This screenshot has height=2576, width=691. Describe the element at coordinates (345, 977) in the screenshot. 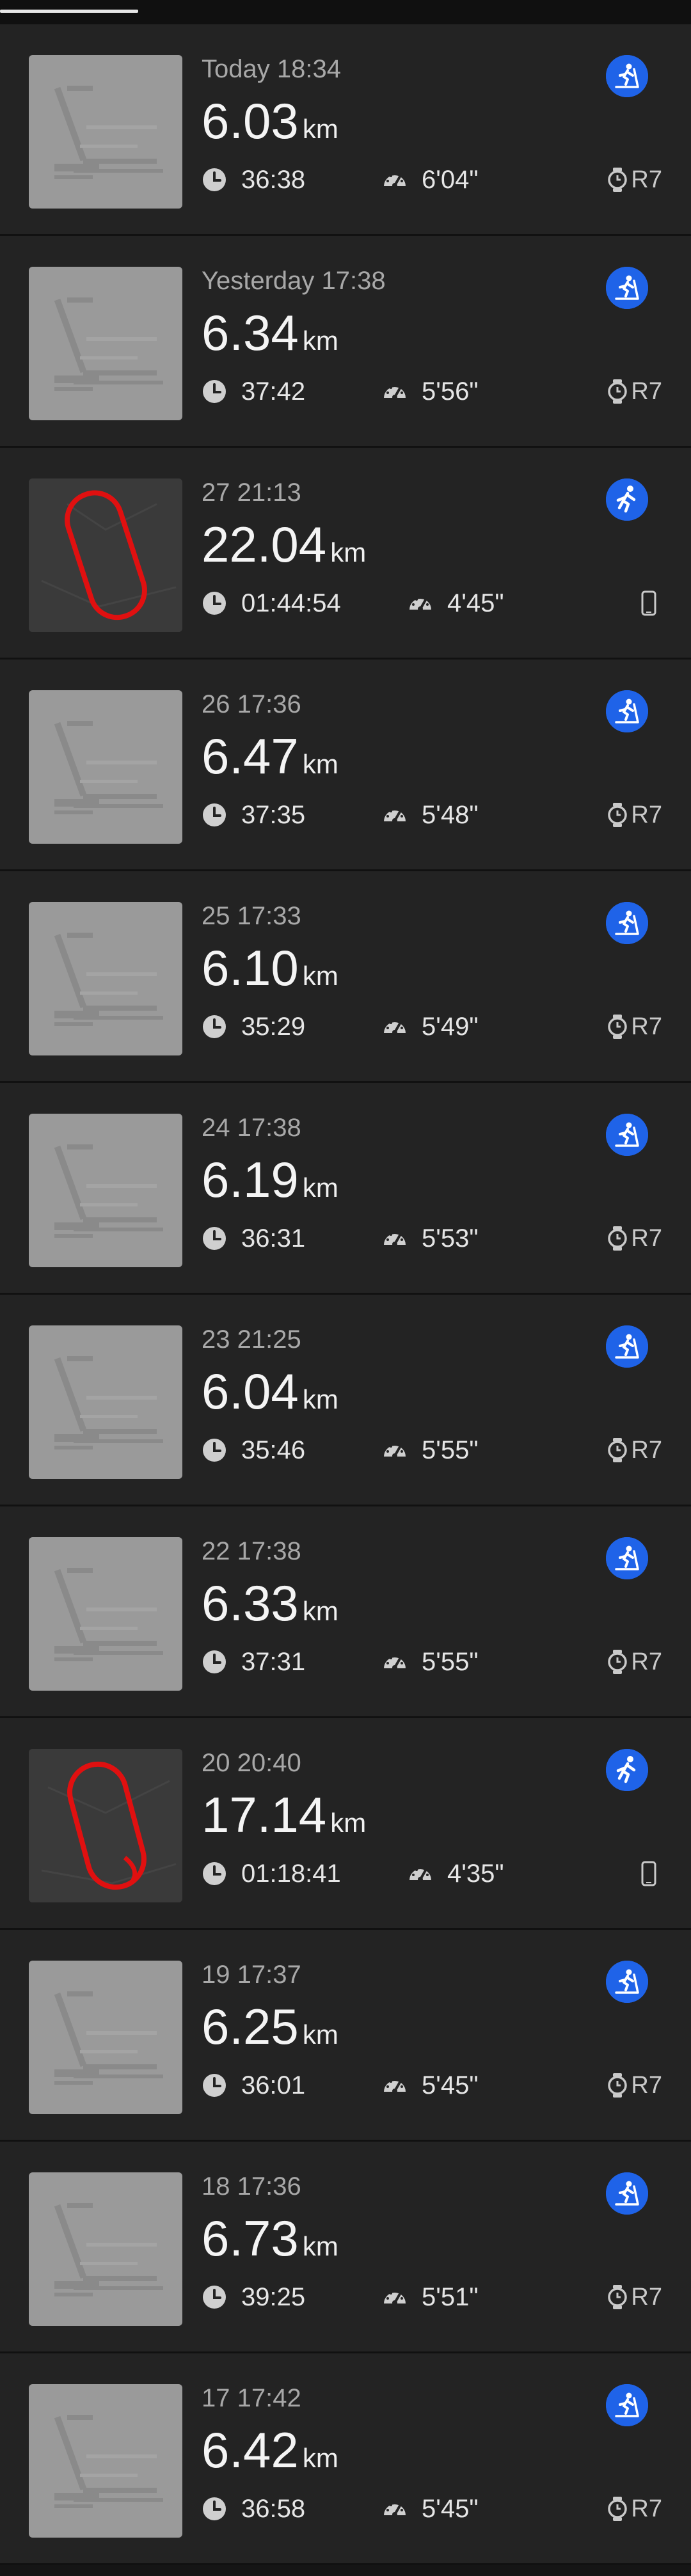

I see `activity-card: 25 17:33 6.10 km 35:29 5'49" R7` at that location.